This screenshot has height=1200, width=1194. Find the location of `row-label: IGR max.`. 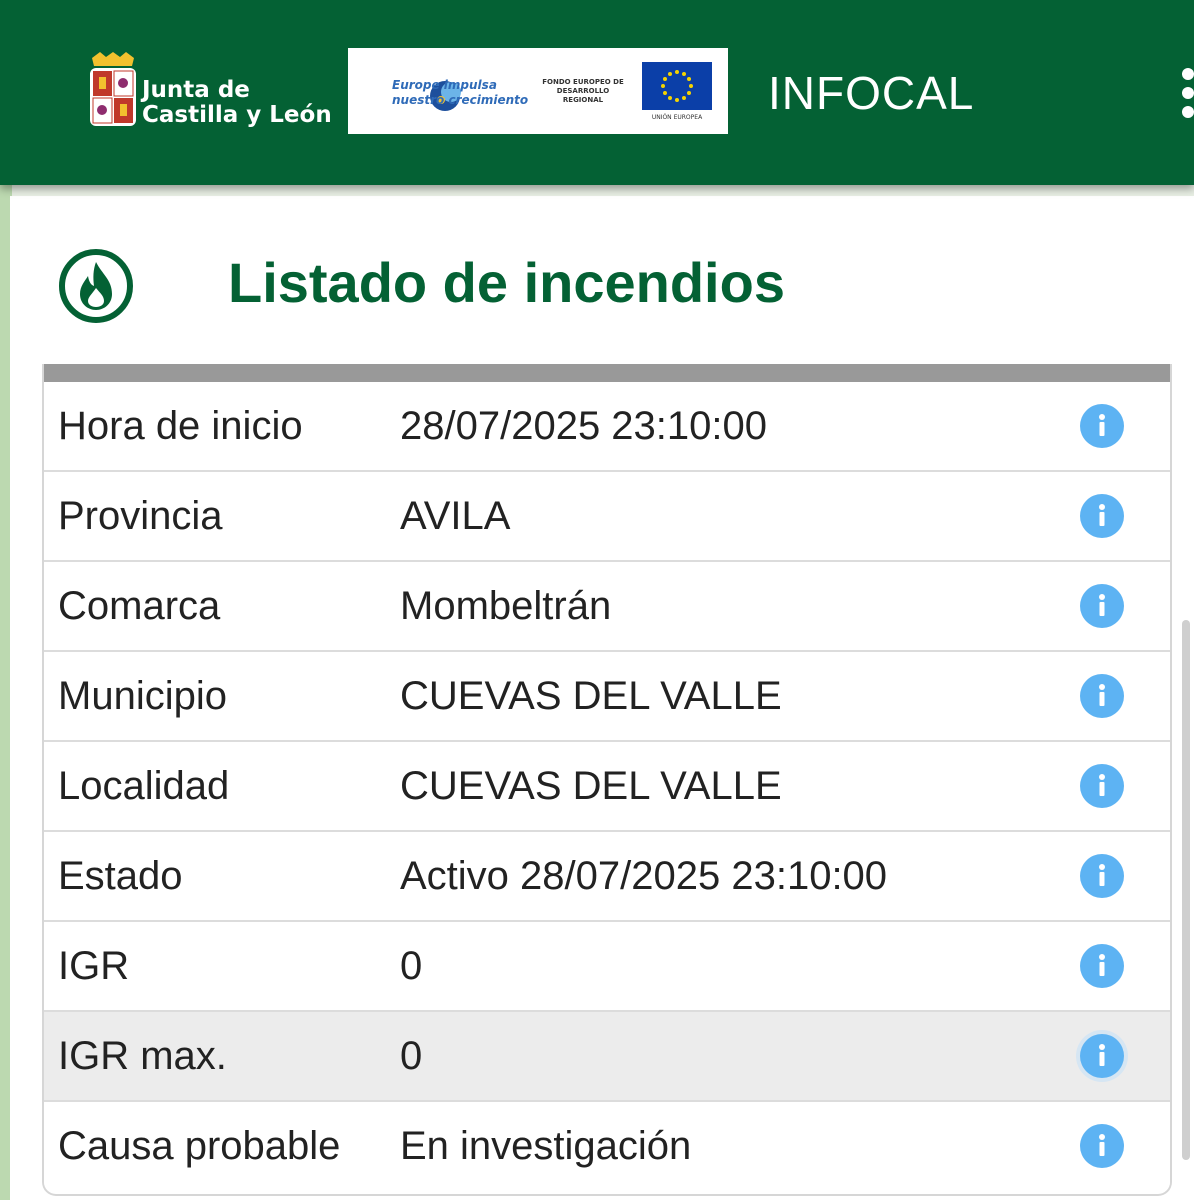

row-label: IGR max. is located at coordinates (142, 1056).